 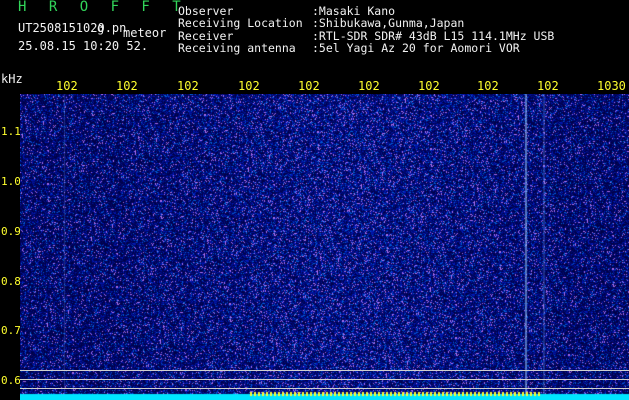 What do you see at coordinates (11, 231) in the screenshot?
I see `y-tick: 0.9` at bounding box center [11, 231].